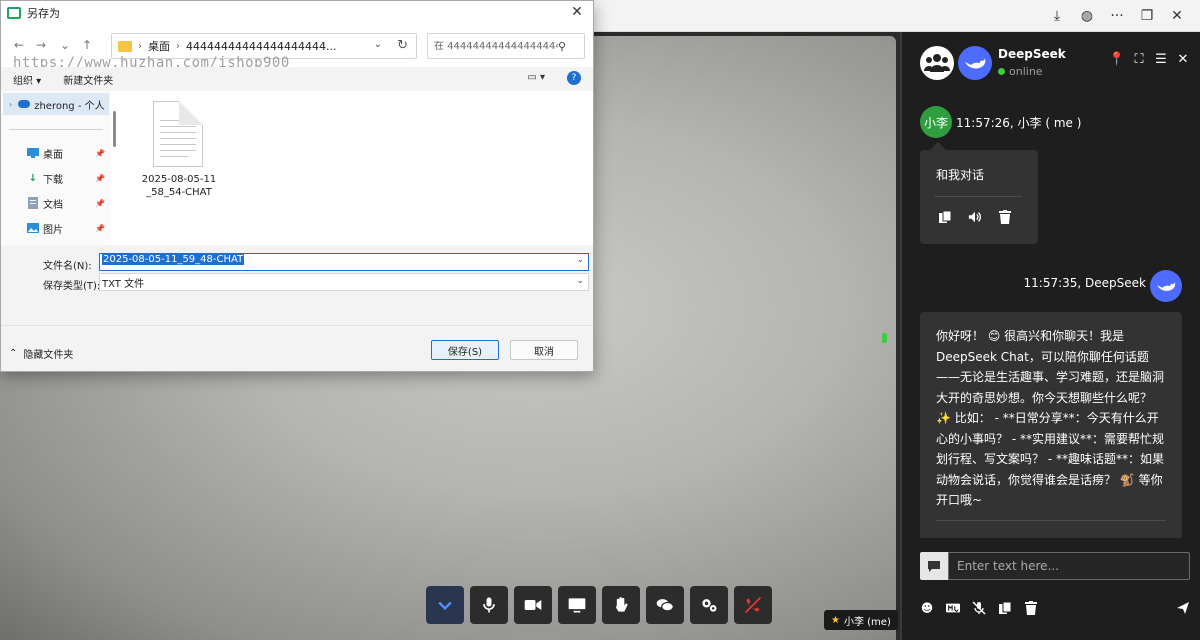 The height and width of the screenshot is (640, 1200). Describe the element at coordinates (72, 286) in the screenshot. I see `filetype-label: 保存类型(T):` at that location.